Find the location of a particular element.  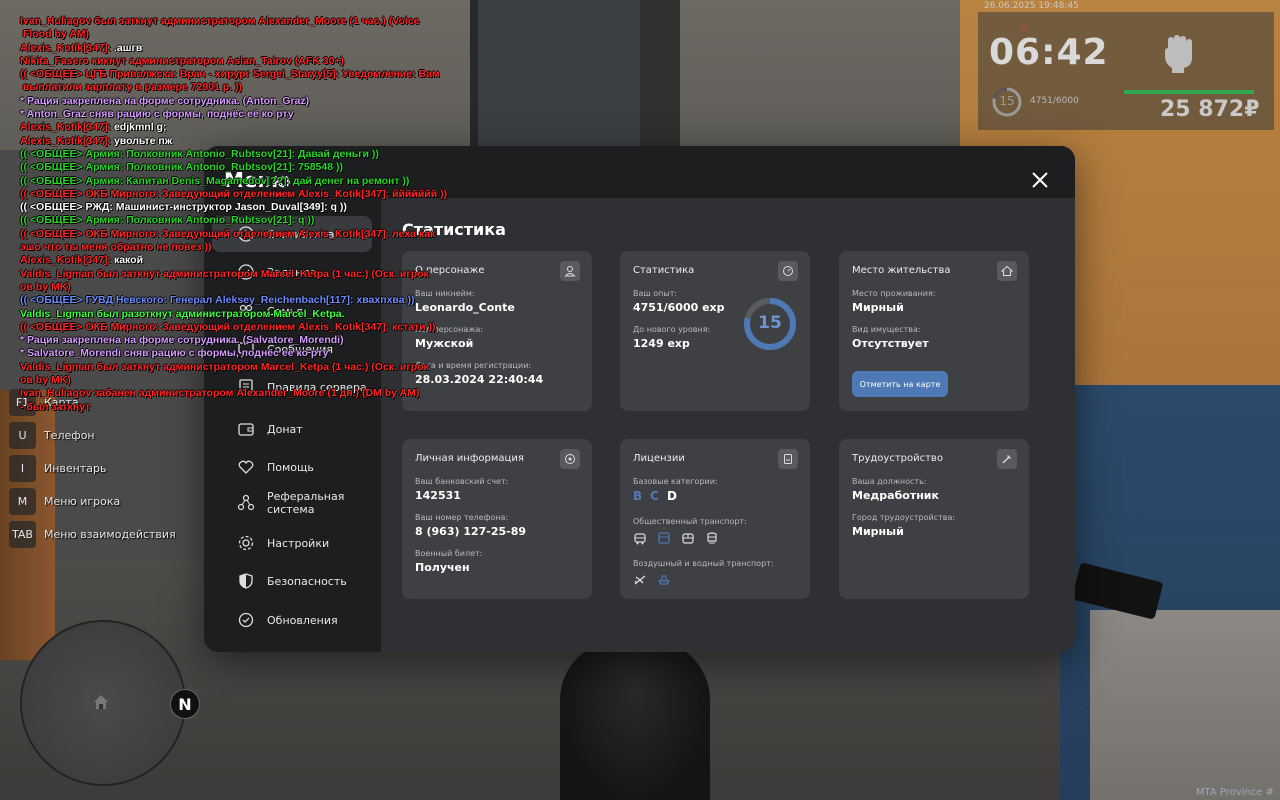

next-level-label: До нового уровня: is located at coordinates (672, 329).